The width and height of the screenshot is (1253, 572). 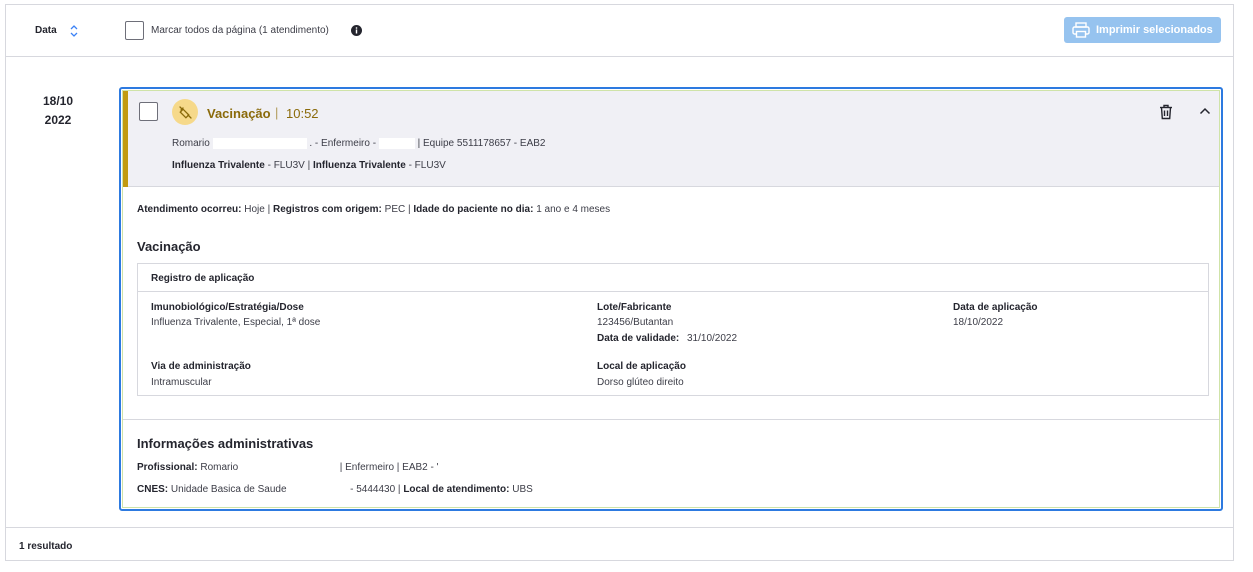 What do you see at coordinates (1154, 30) in the screenshot?
I see `print-selected-label: Imprimir selecionados` at bounding box center [1154, 30].